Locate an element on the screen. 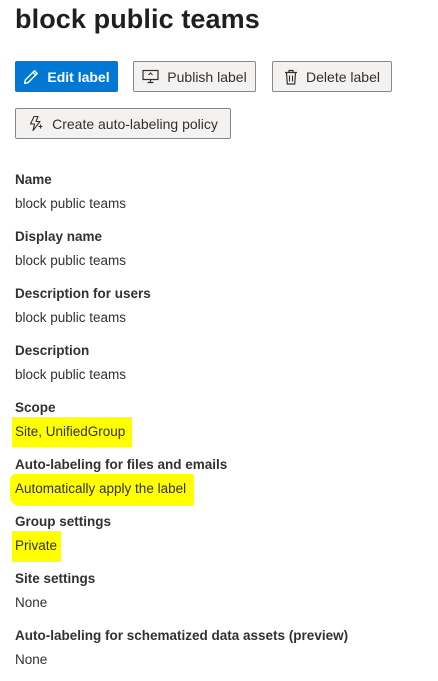 Image resolution: width=438 pixels, height=681 pixels. field-group-settings: Group settings Private is located at coordinates (63, 534).